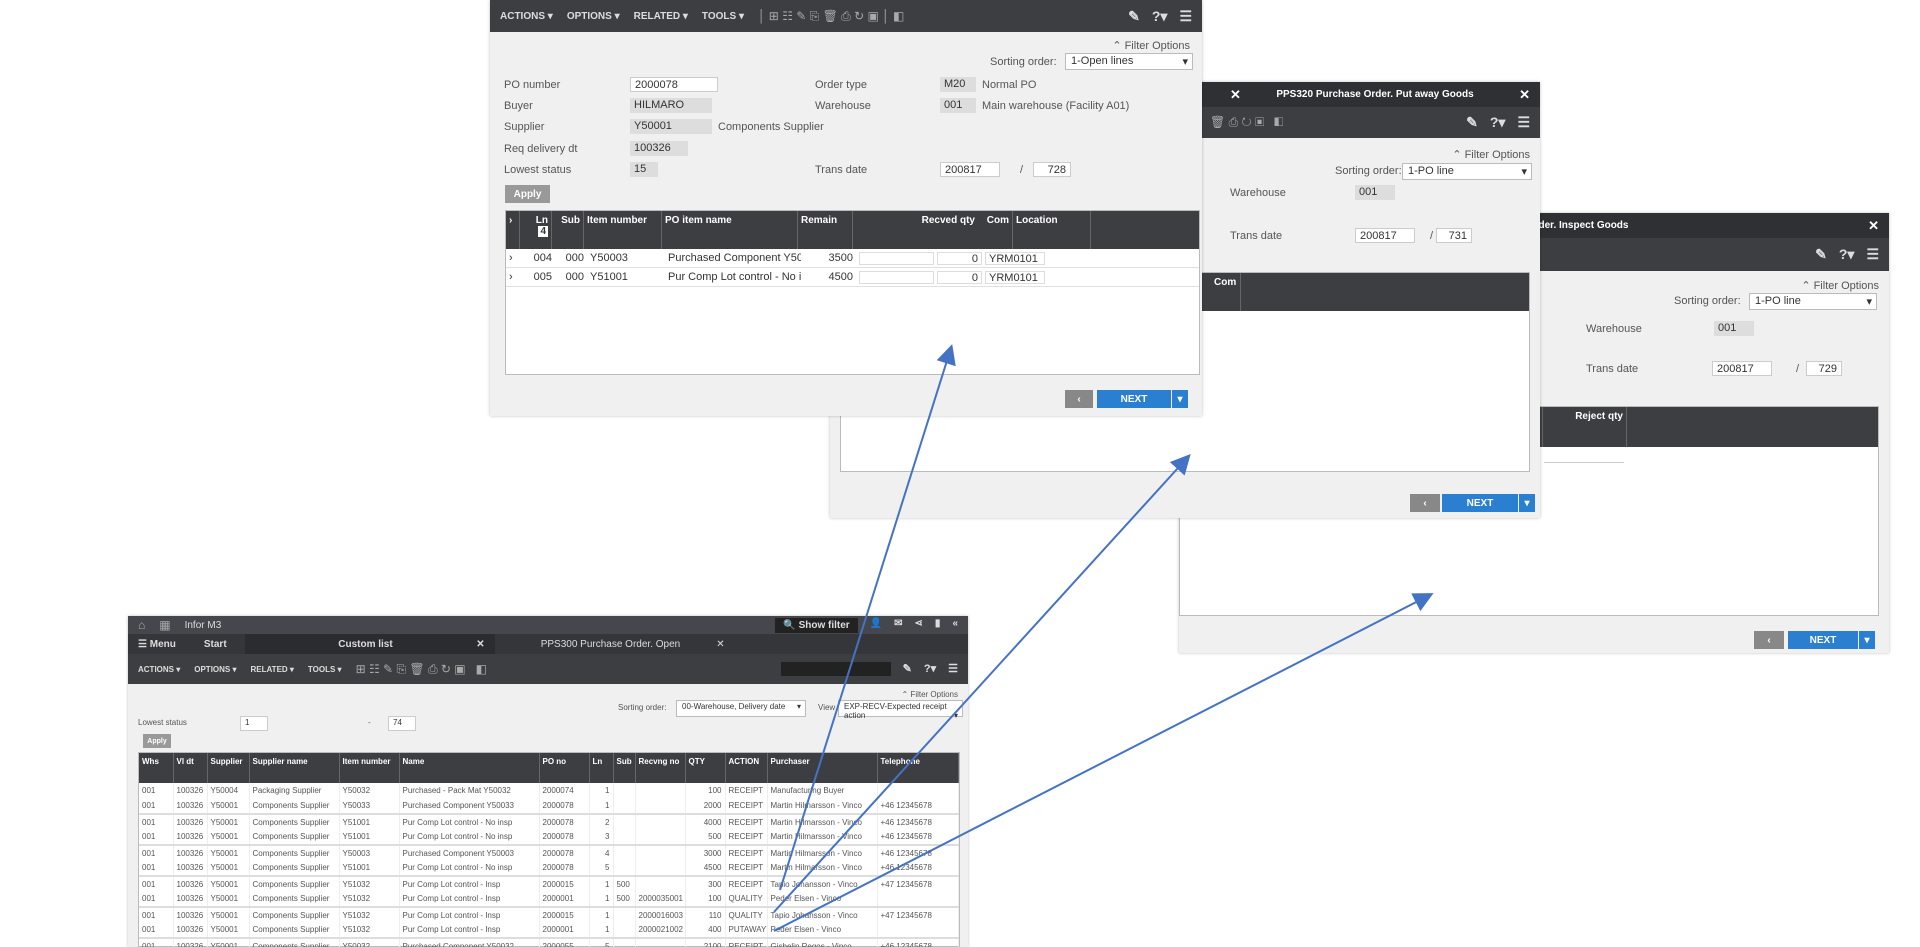 The width and height of the screenshot is (1920, 947). Describe the element at coordinates (919, 625) in the screenshot. I see `share-icon: ⋖` at that location.